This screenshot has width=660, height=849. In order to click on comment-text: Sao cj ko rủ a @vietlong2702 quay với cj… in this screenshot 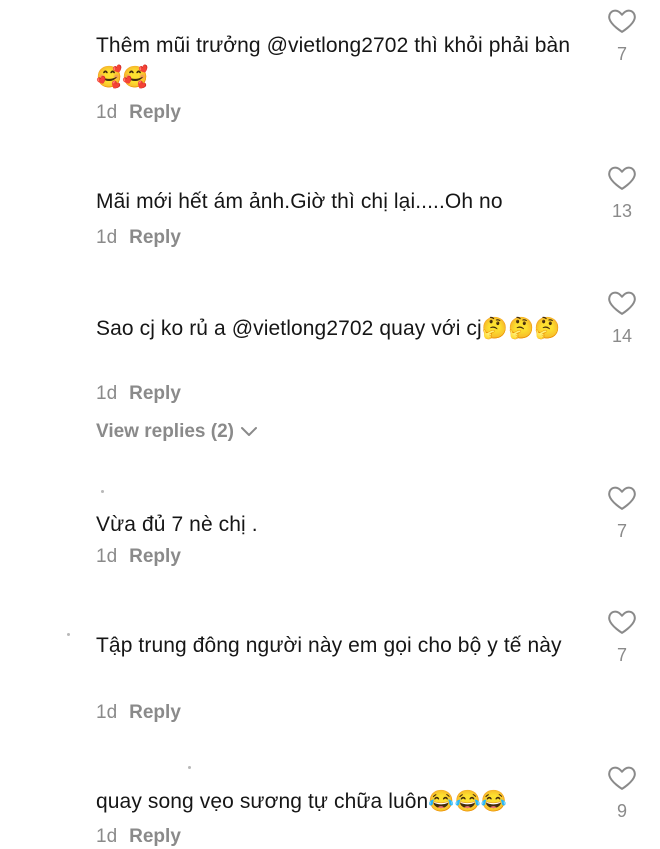, I will do `click(328, 328)`.